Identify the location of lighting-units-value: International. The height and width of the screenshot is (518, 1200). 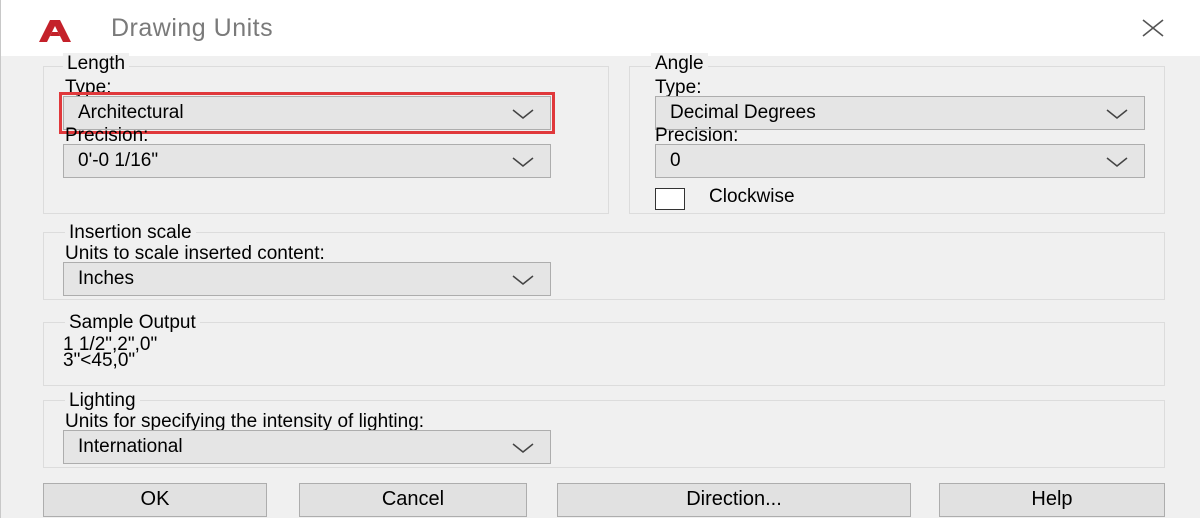
(130, 446).